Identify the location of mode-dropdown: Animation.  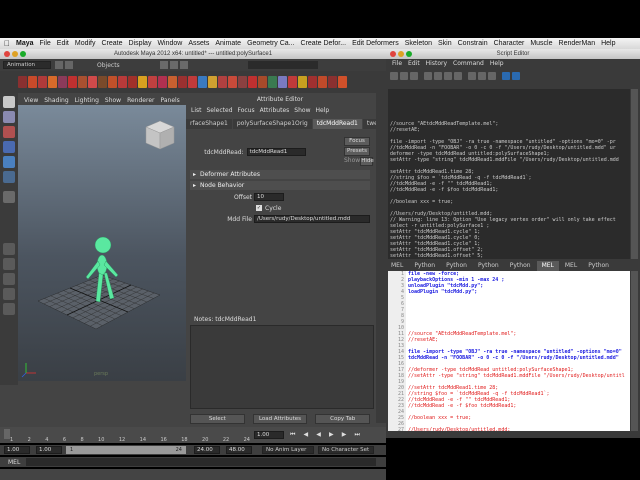
(27, 65).